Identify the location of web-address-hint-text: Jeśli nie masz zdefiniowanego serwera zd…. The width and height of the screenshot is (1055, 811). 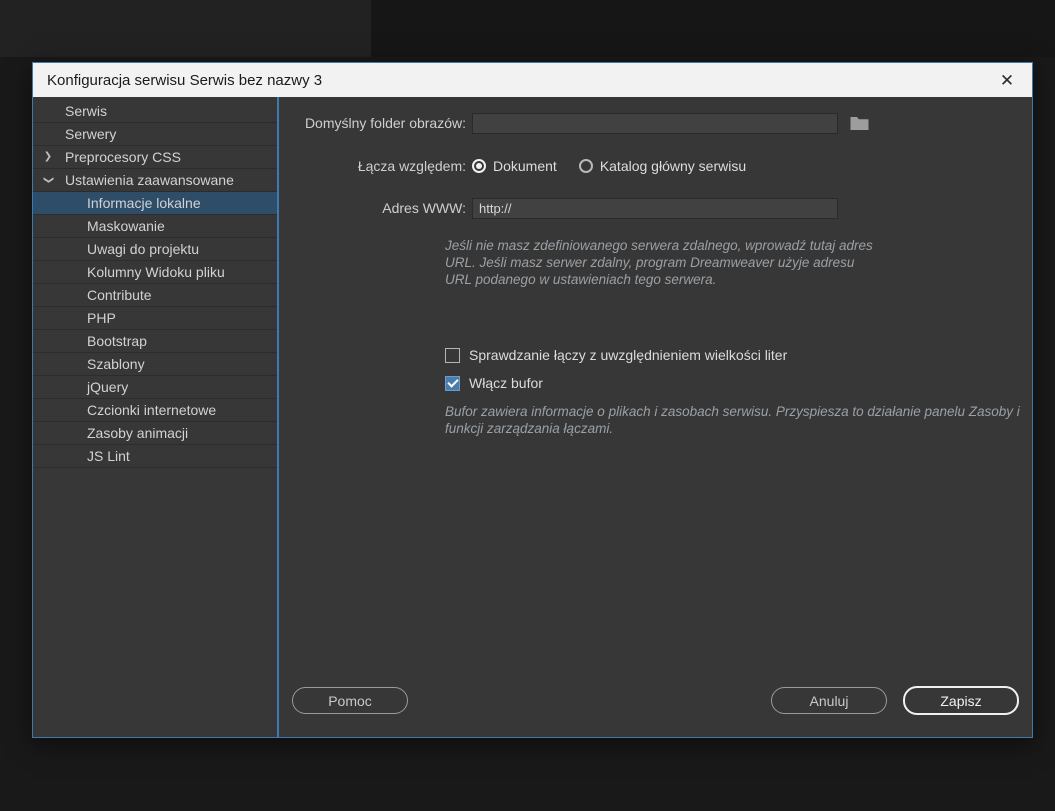
(659, 262).